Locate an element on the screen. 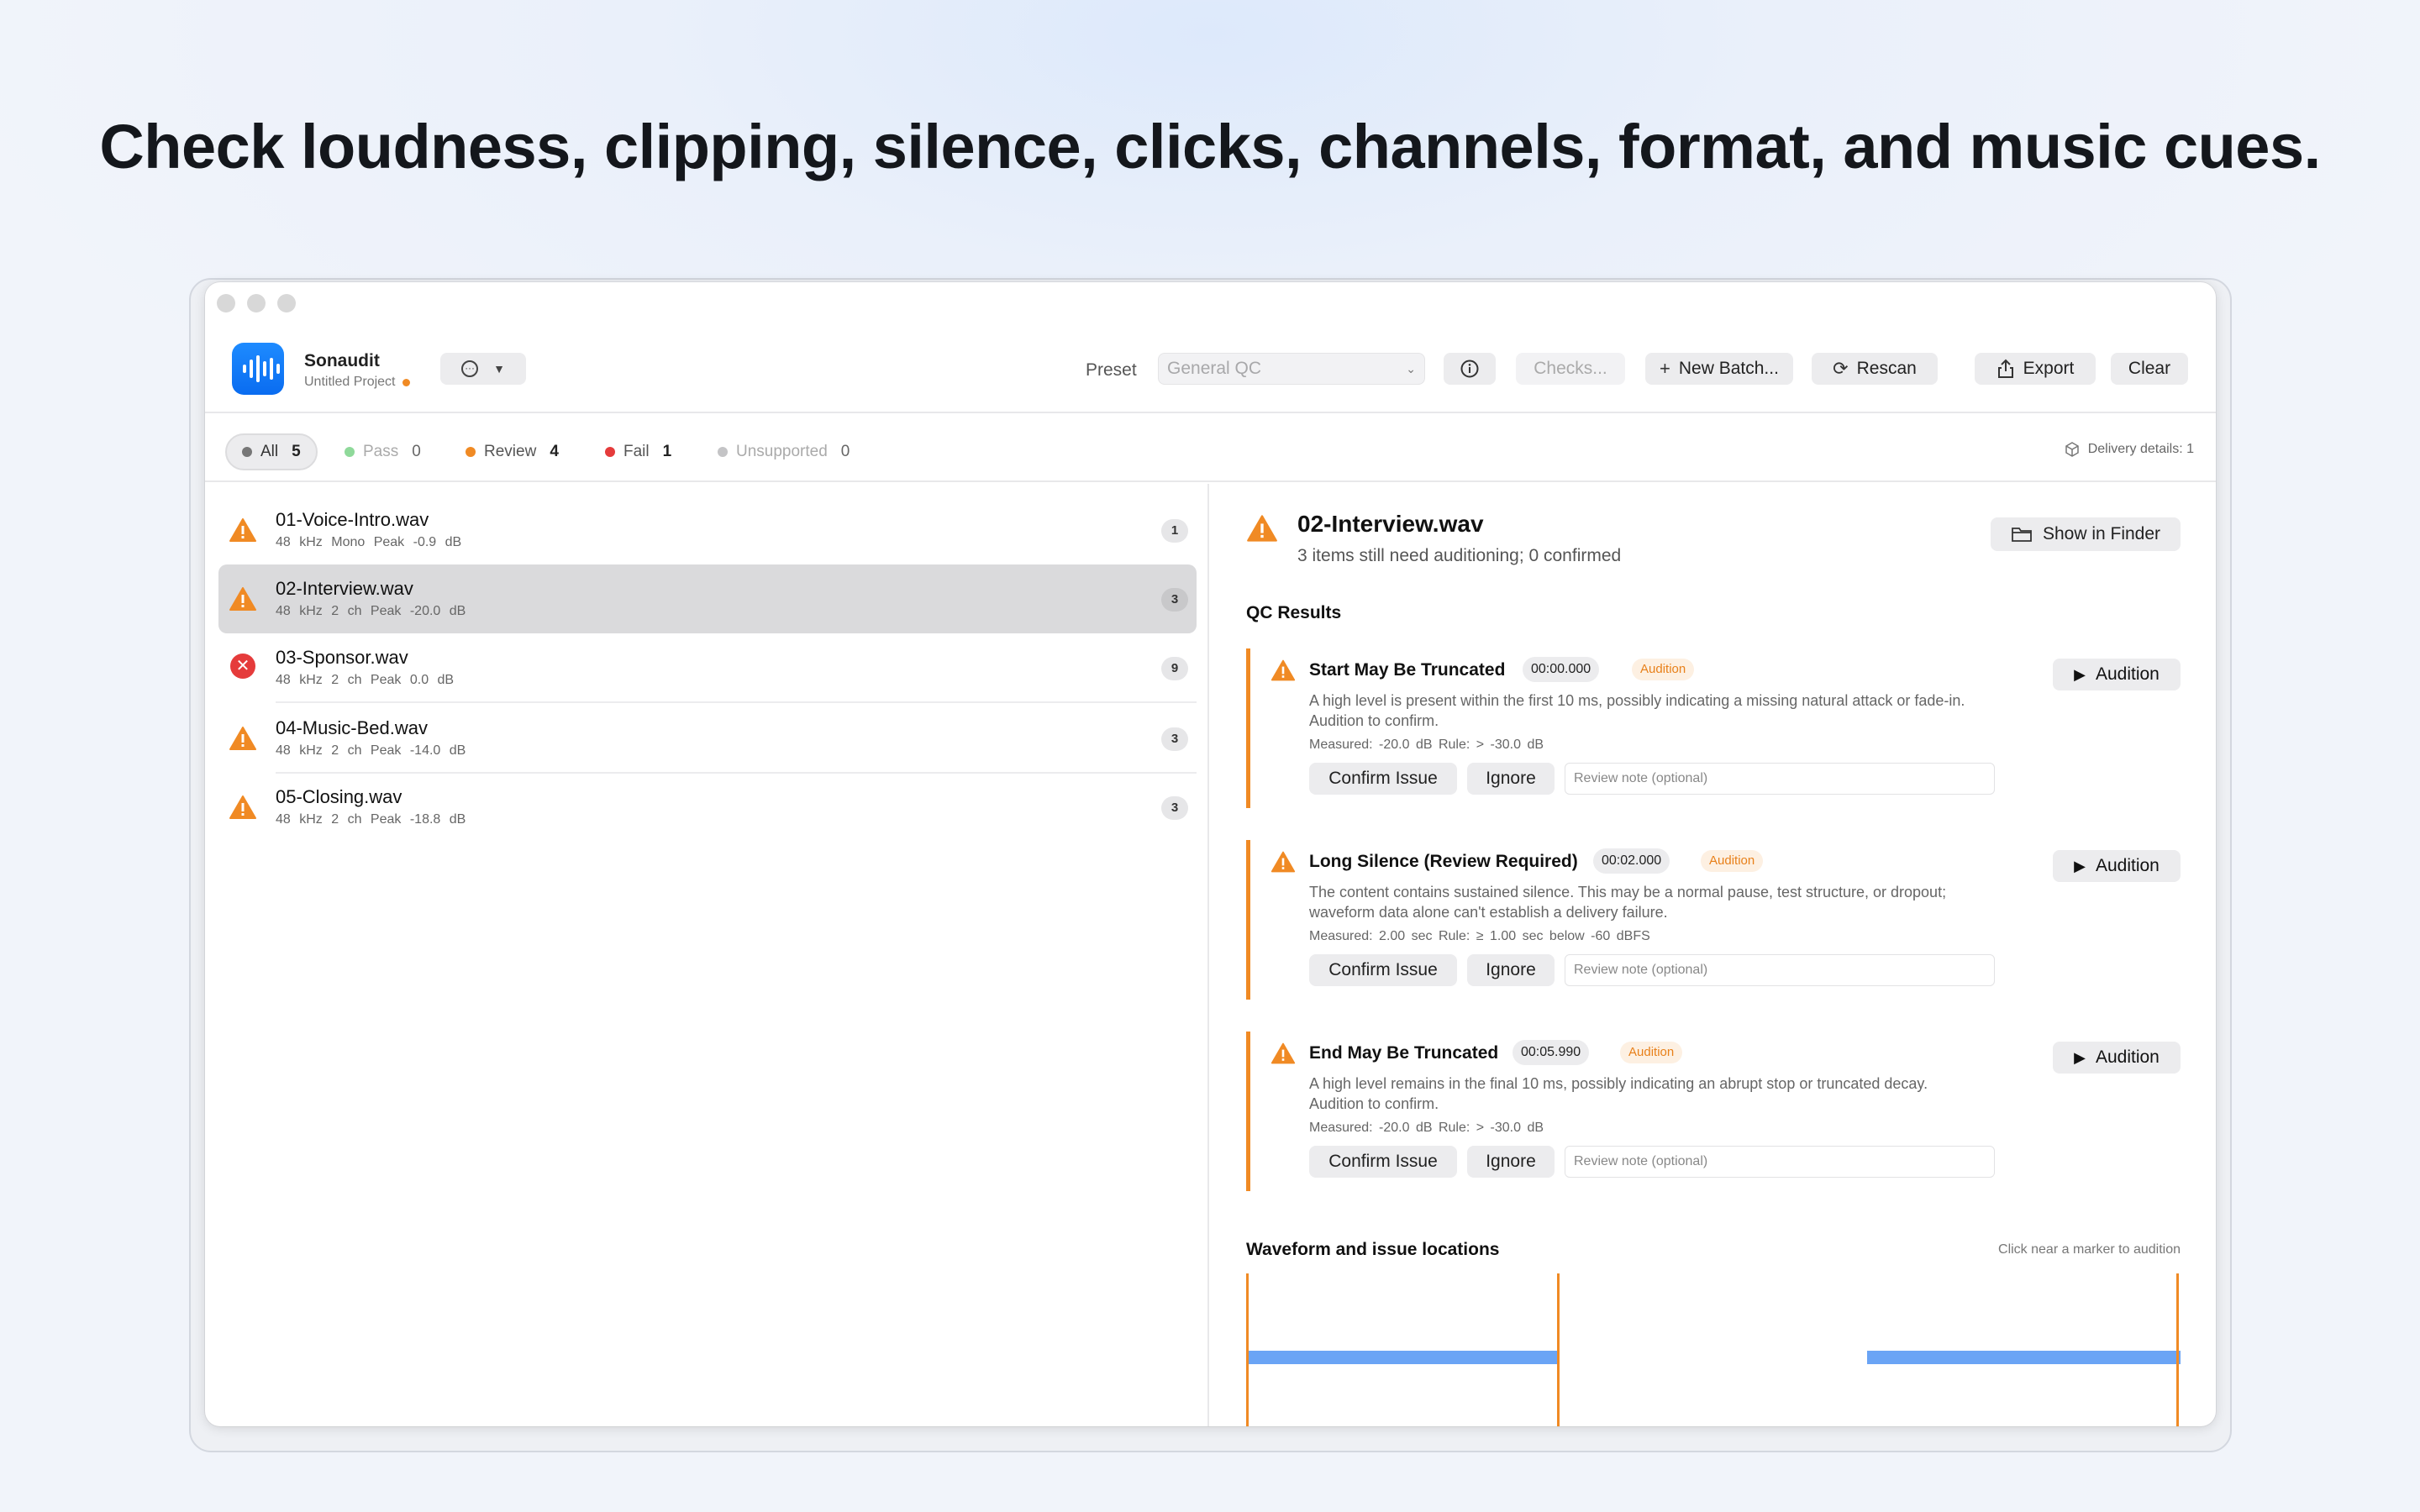 Image resolution: width=2420 pixels, height=1512 pixels. issue-timestamp: 00:05.990 is located at coordinates (1551, 1052).